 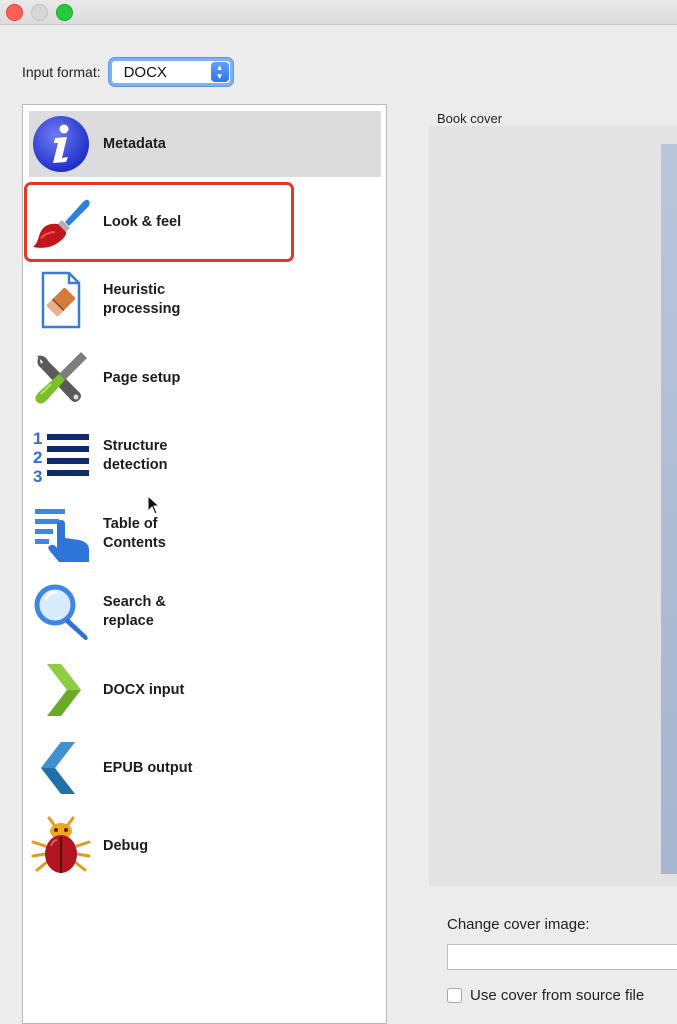 What do you see at coordinates (518, 924) in the screenshot?
I see `change-cover-label: Change cover image:` at bounding box center [518, 924].